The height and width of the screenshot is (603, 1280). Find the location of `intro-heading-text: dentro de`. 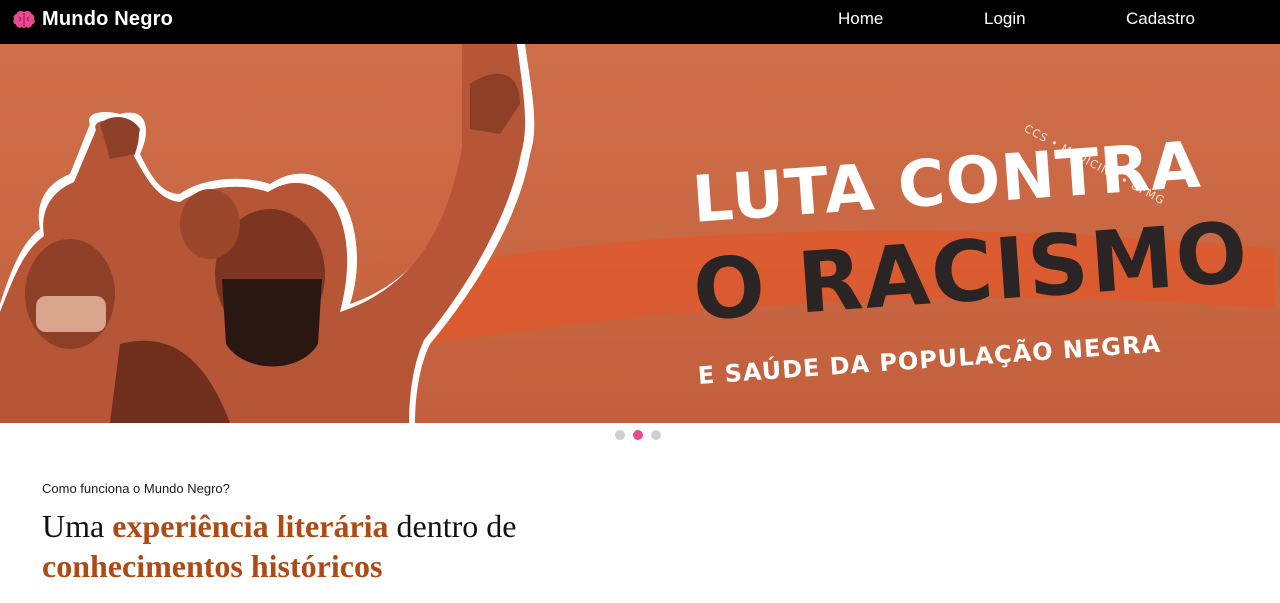

intro-heading-text: dentro de is located at coordinates (452, 526).